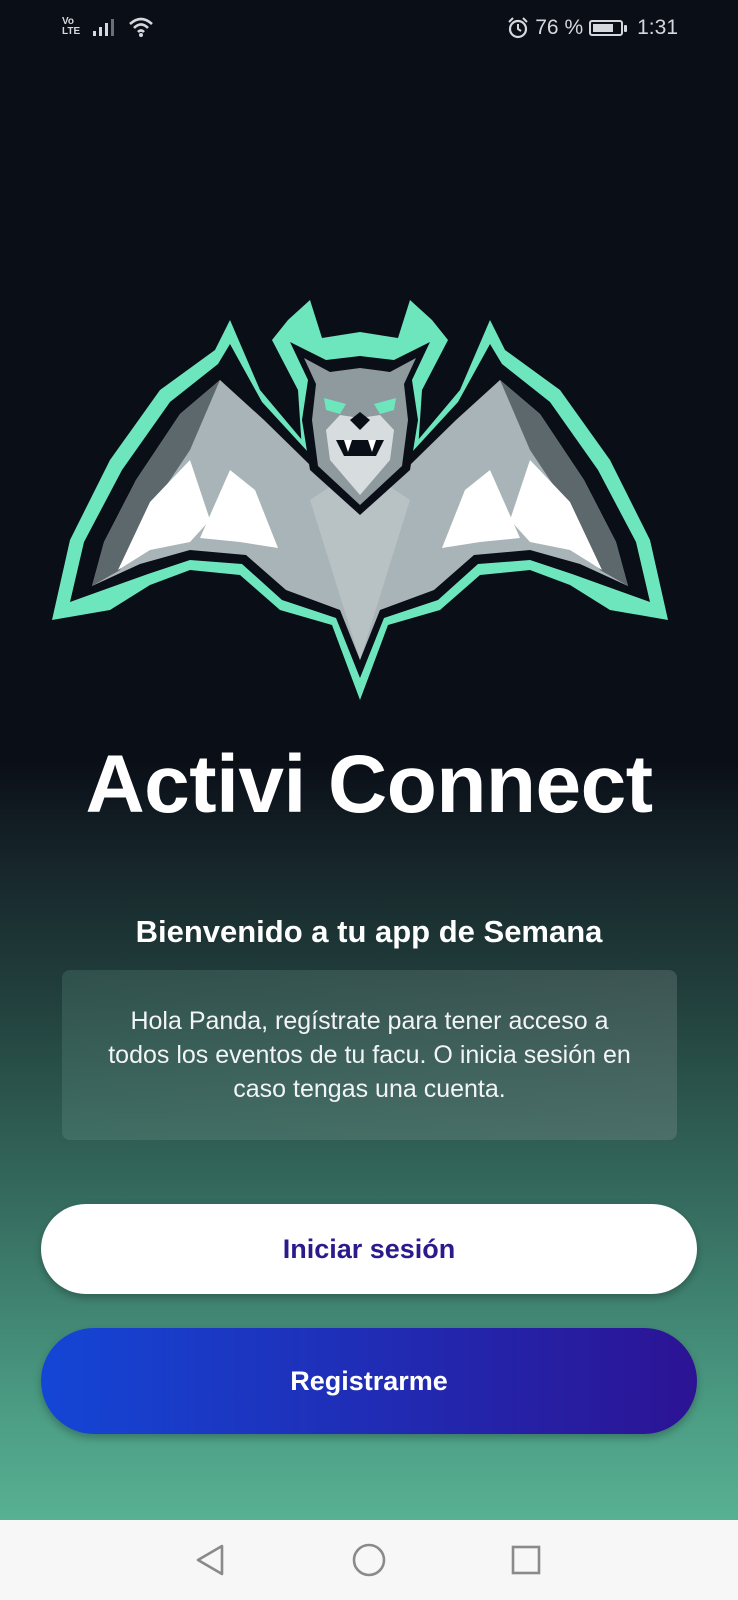 Image resolution: width=738 pixels, height=1600 pixels. Describe the element at coordinates (141, 27) in the screenshot. I see `wifi-icon` at that location.